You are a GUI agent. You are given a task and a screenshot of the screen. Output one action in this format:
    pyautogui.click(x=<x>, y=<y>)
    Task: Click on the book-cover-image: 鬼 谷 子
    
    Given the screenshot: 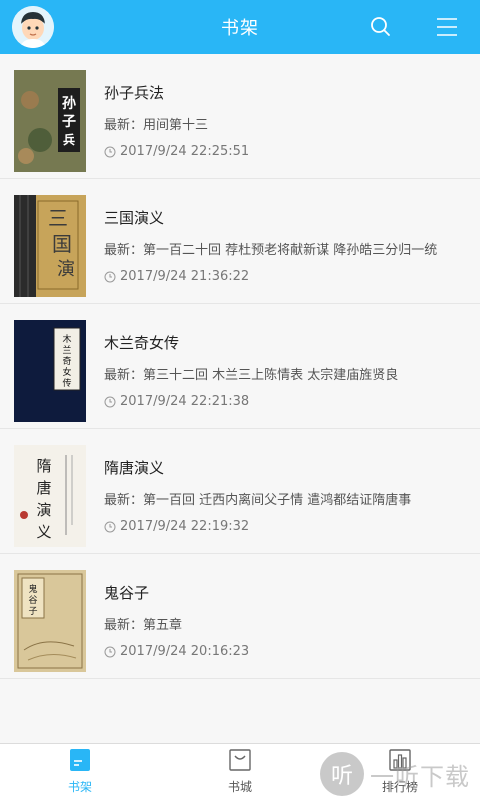 What is the action you would take?
    pyautogui.click(x=50, y=621)
    